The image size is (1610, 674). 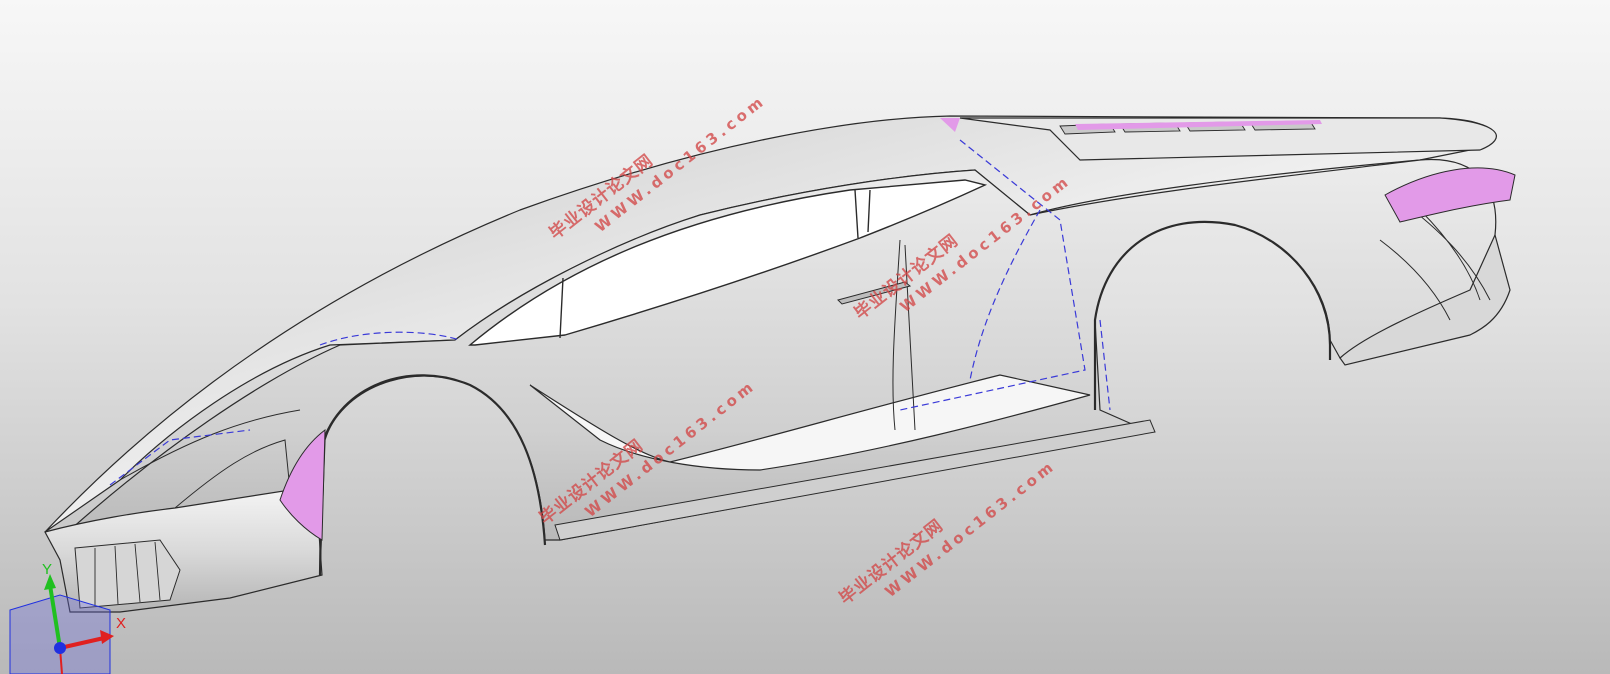 I want to click on triad-origin, so click(x=60, y=648).